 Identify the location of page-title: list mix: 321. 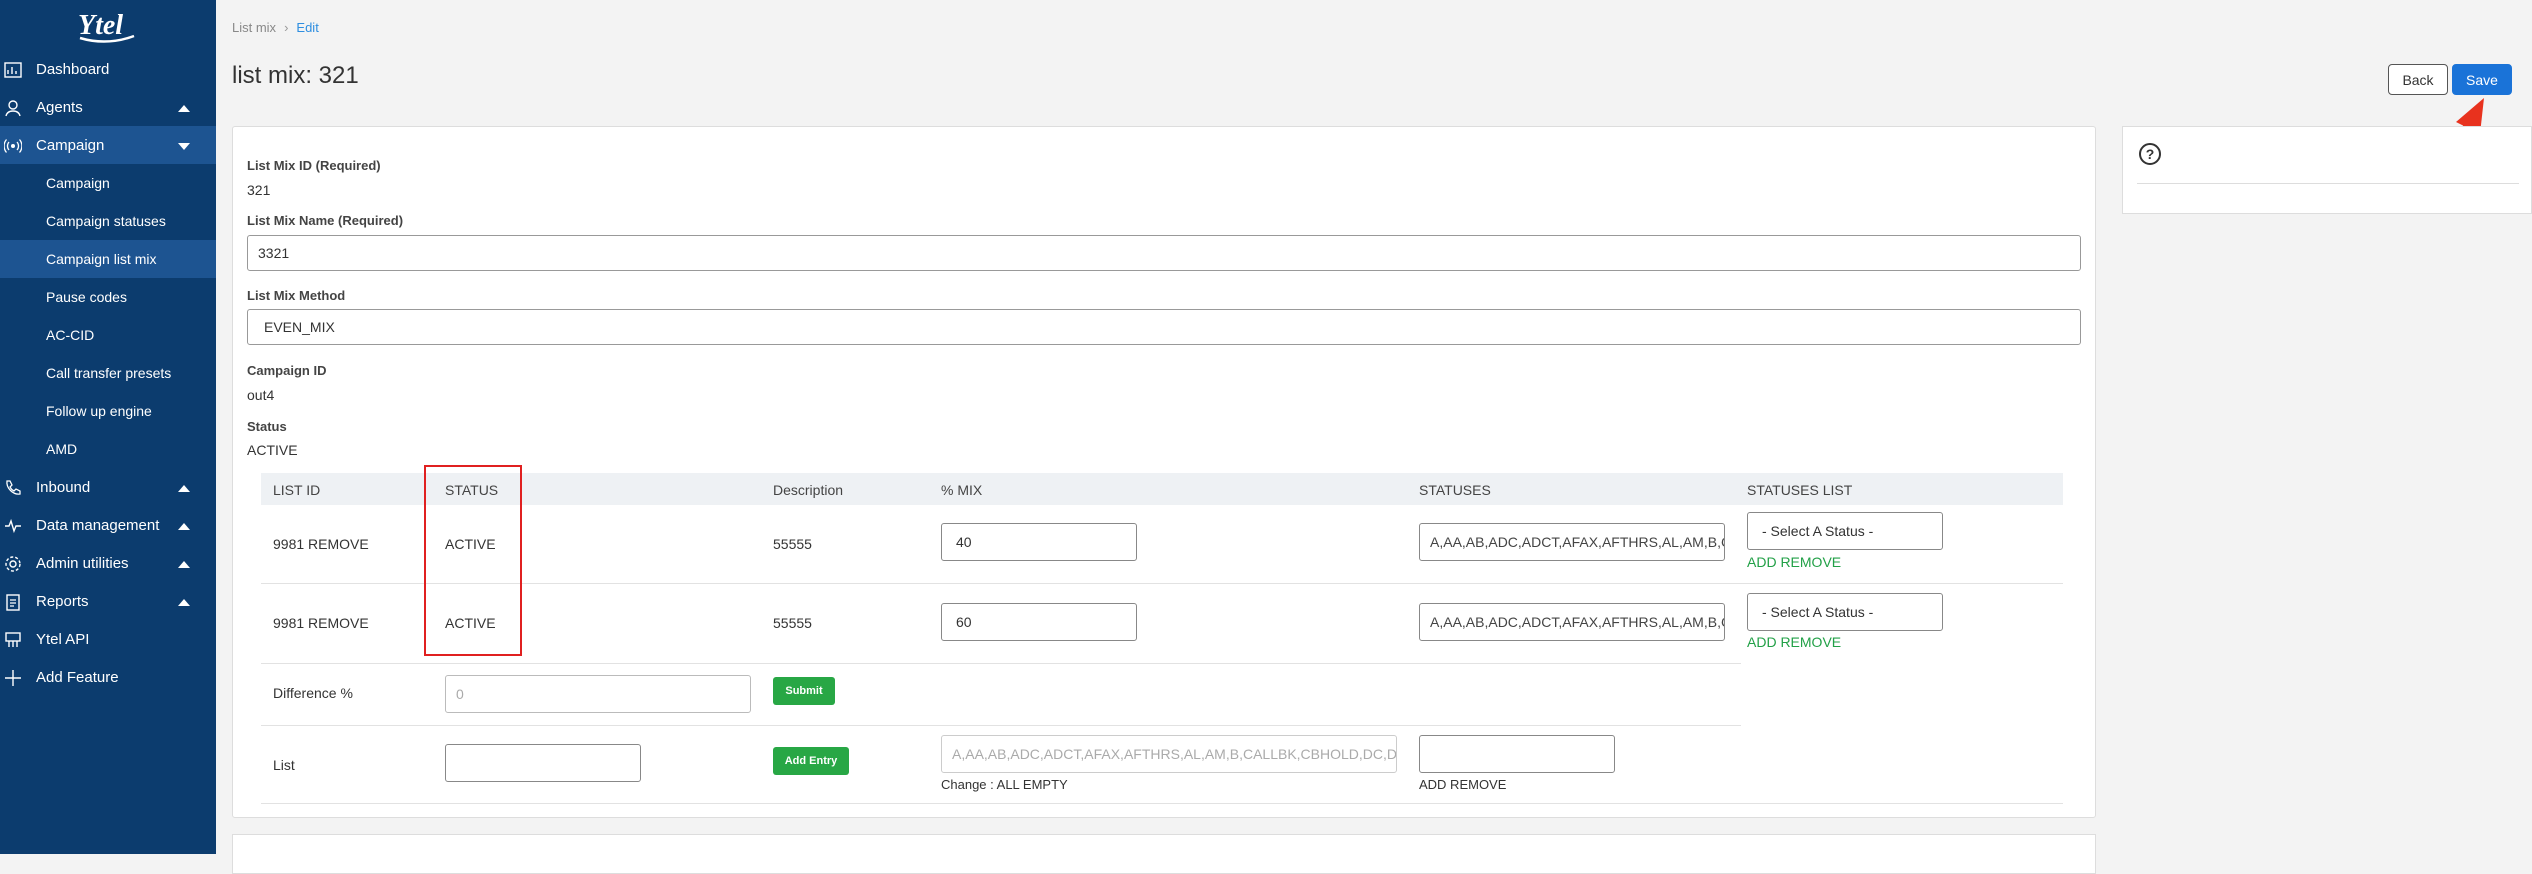
(295, 75).